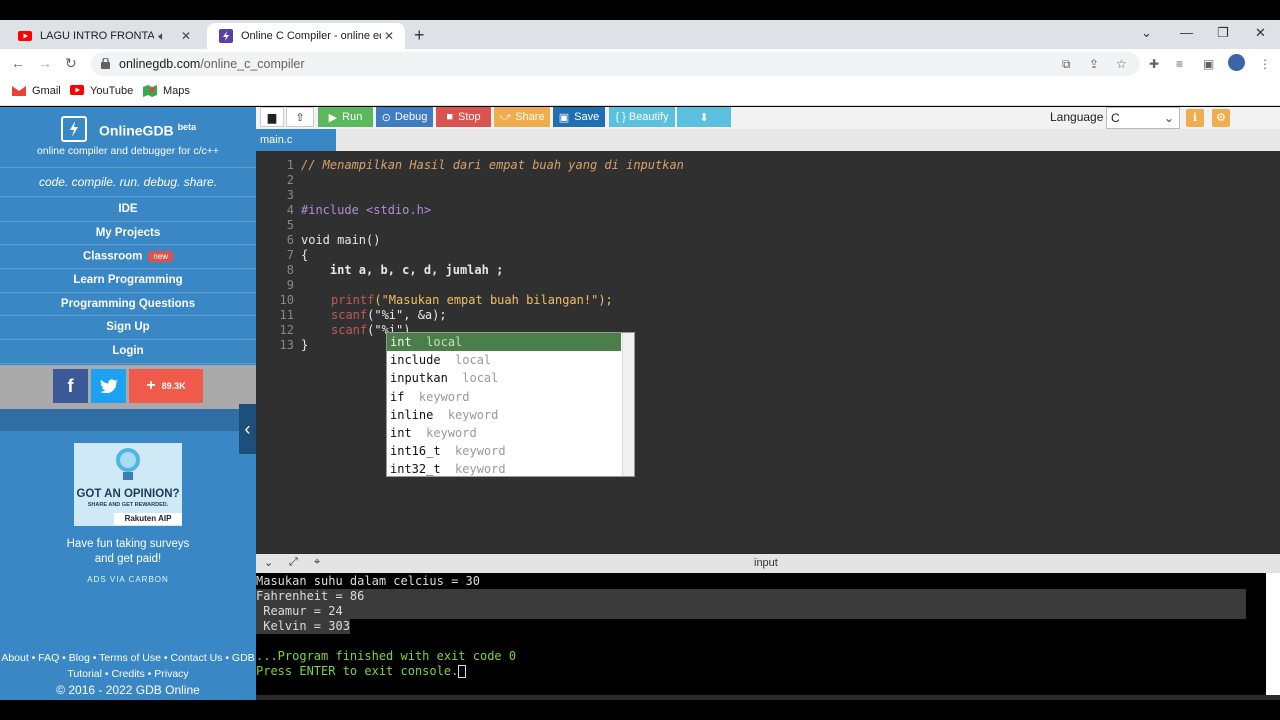  What do you see at coordinates (74, 129) in the screenshot?
I see `onlinegdb-logo-icon` at bounding box center [74, 129].